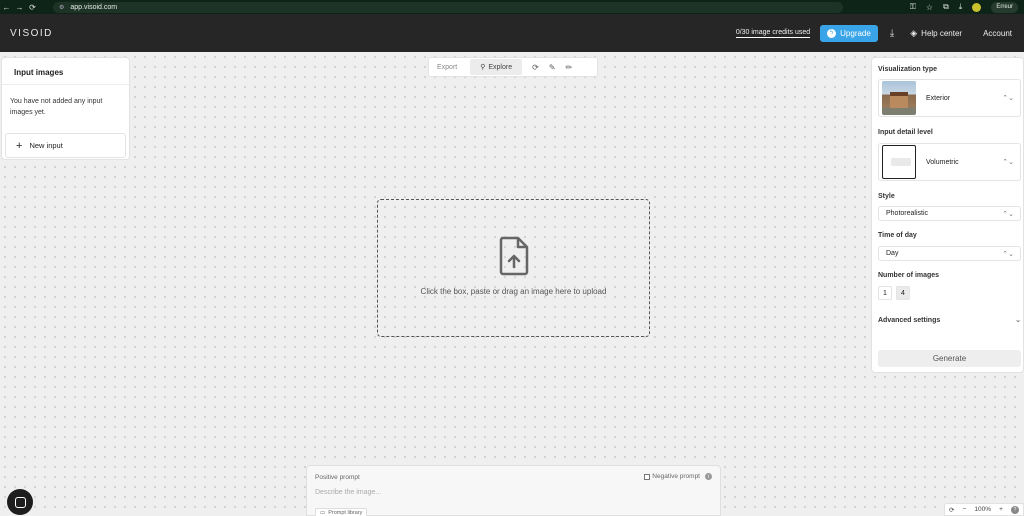  I want to click on forward-arrow-icon: →, so click(19, 7).